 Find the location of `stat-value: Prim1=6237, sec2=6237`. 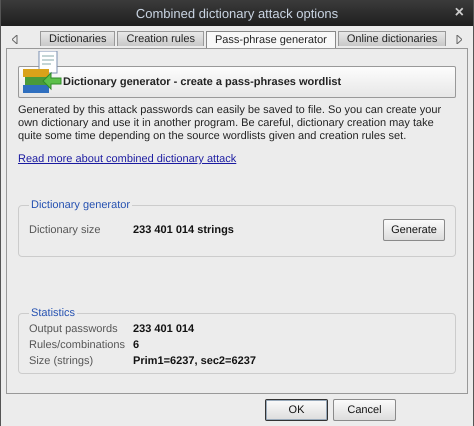

stat-value: Prim1=6237, sec2=6237 is located at coordinates (194, 361).